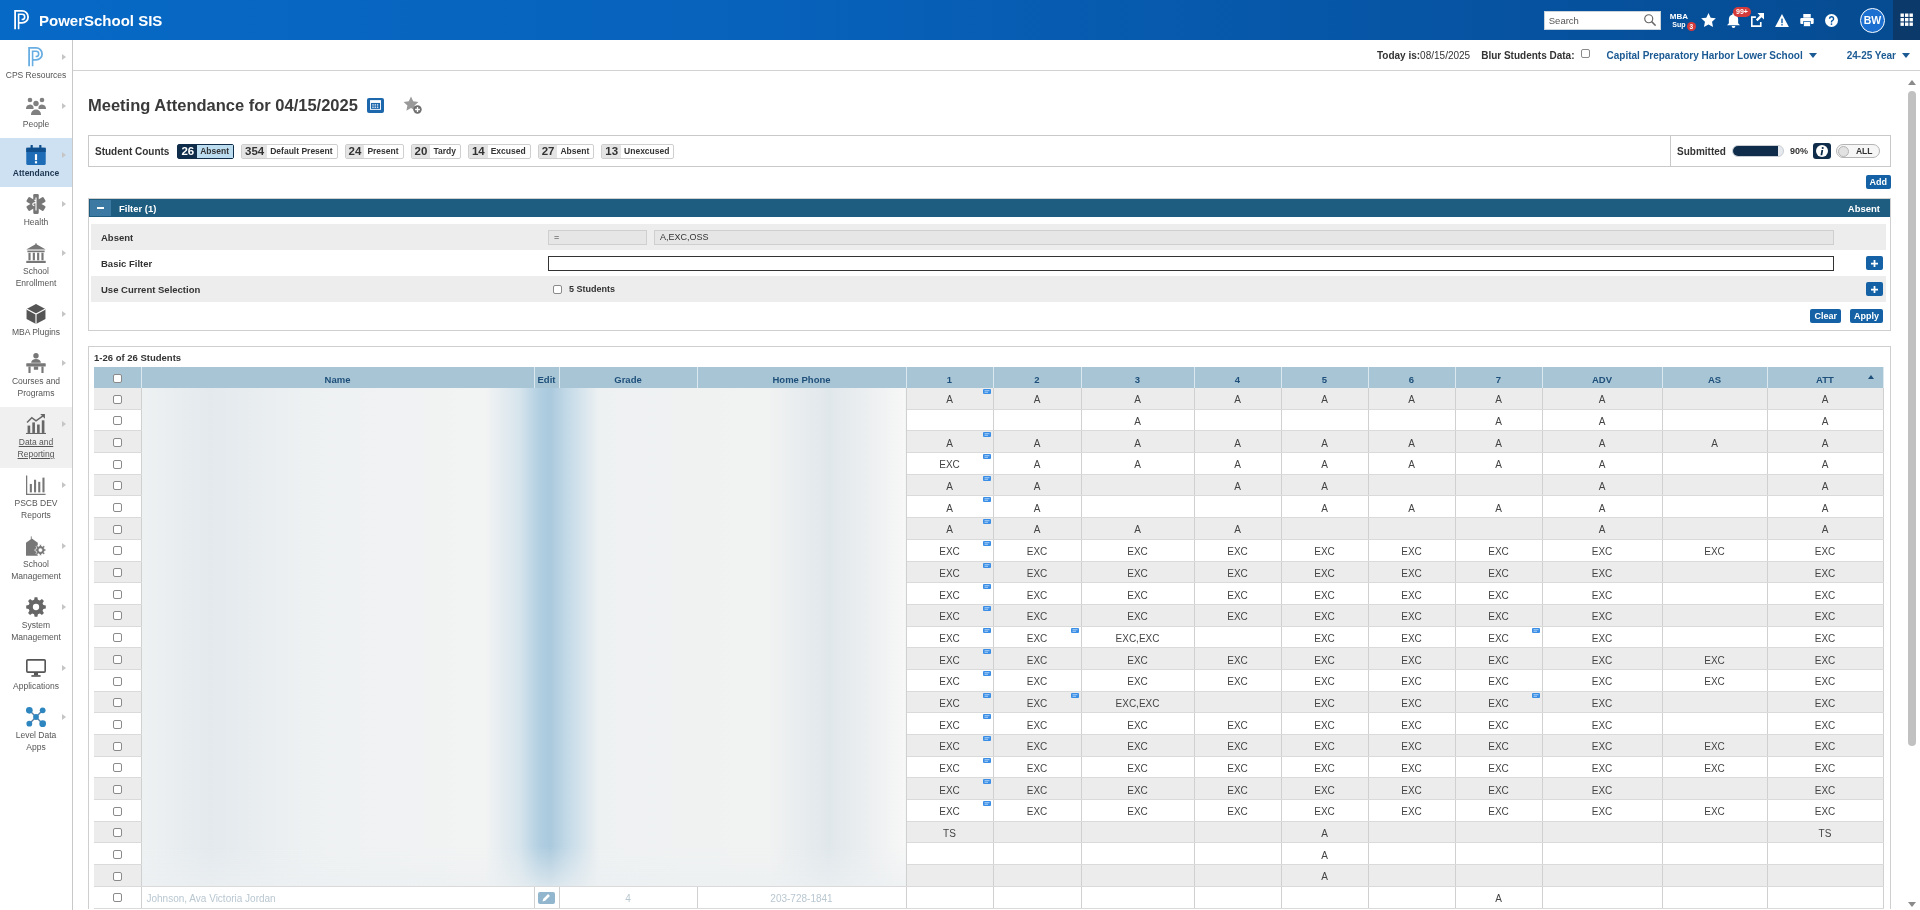 The image size is (1920, 910). What do you see at coordinates (36, 498) in the screenshot?
I see `sidebar-item: PSCB DEV Reports` at bounding box center [36, 498].